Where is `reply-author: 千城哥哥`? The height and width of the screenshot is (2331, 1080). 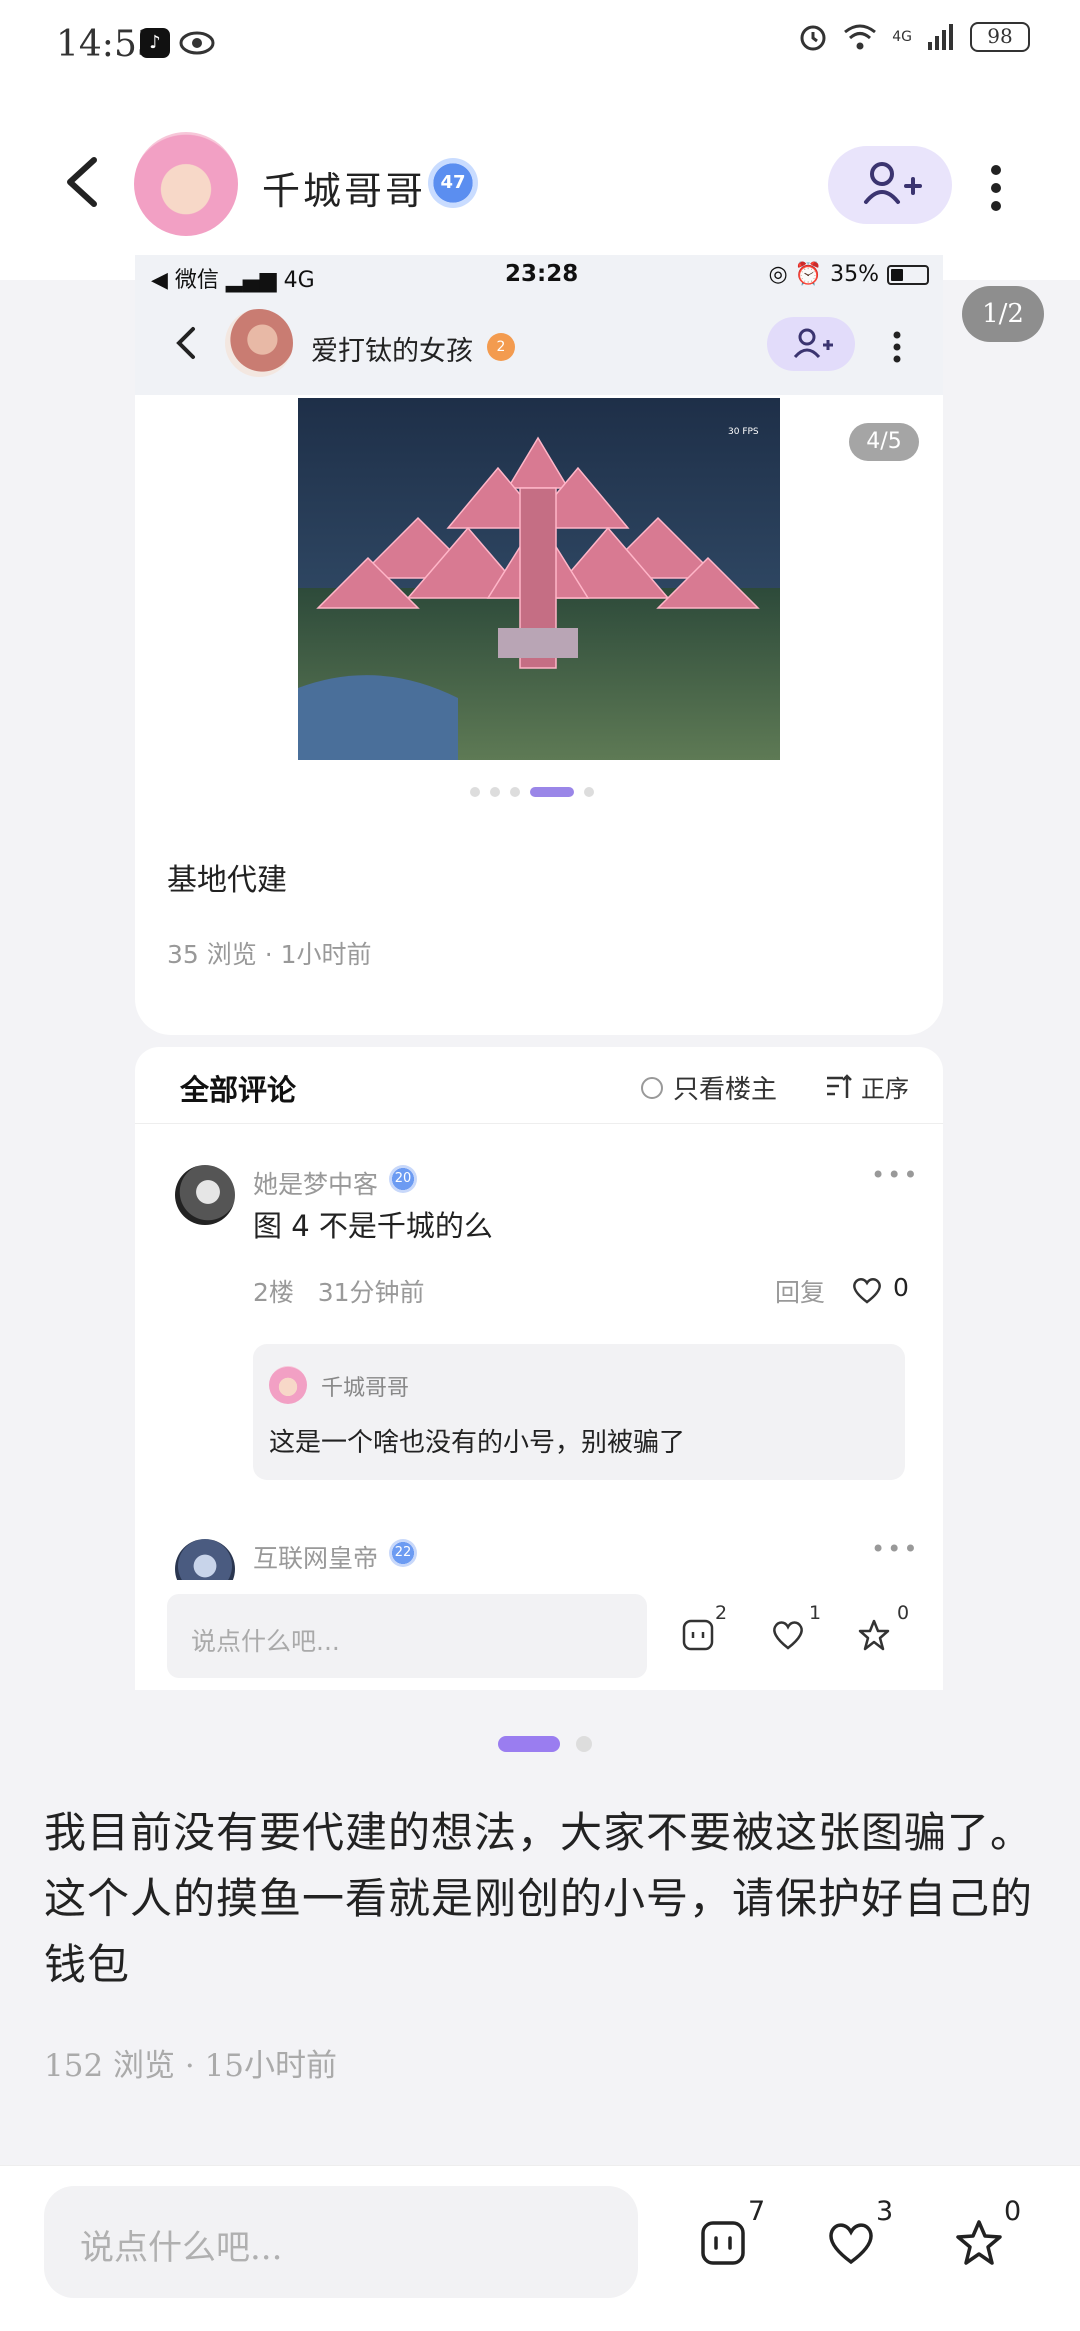
reply-author: 千城哥哥 is located at coordinates (365, 1388).